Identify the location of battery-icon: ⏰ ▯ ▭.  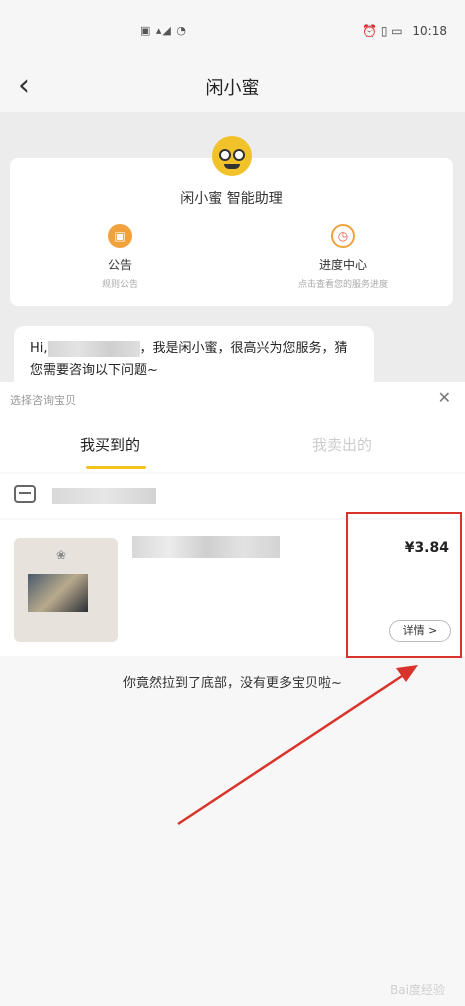
(382, 31).